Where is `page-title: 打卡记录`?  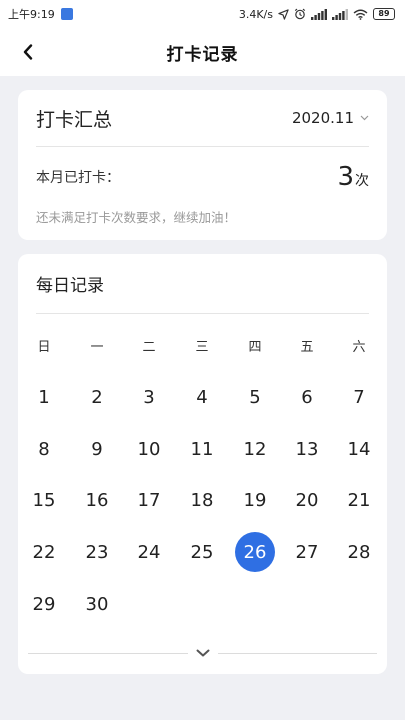 page-title: 打卡记录 is located at coordinates (202, 54).